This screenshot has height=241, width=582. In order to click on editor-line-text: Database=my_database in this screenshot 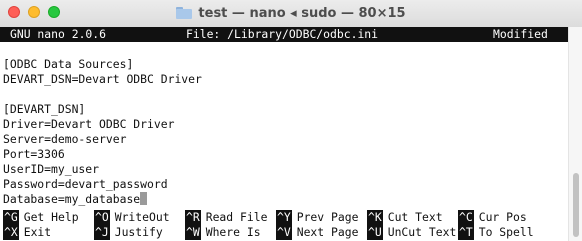, I will do `click(72, 199)`.